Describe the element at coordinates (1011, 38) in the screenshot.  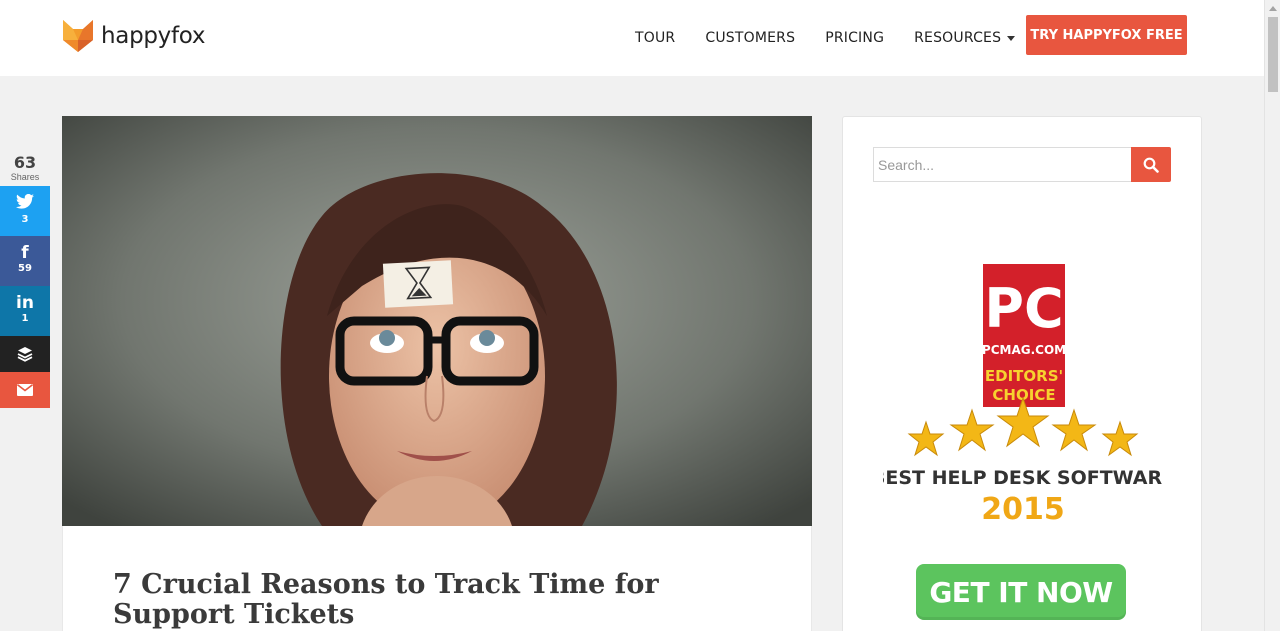
I see `caret-down-icon` at that location.